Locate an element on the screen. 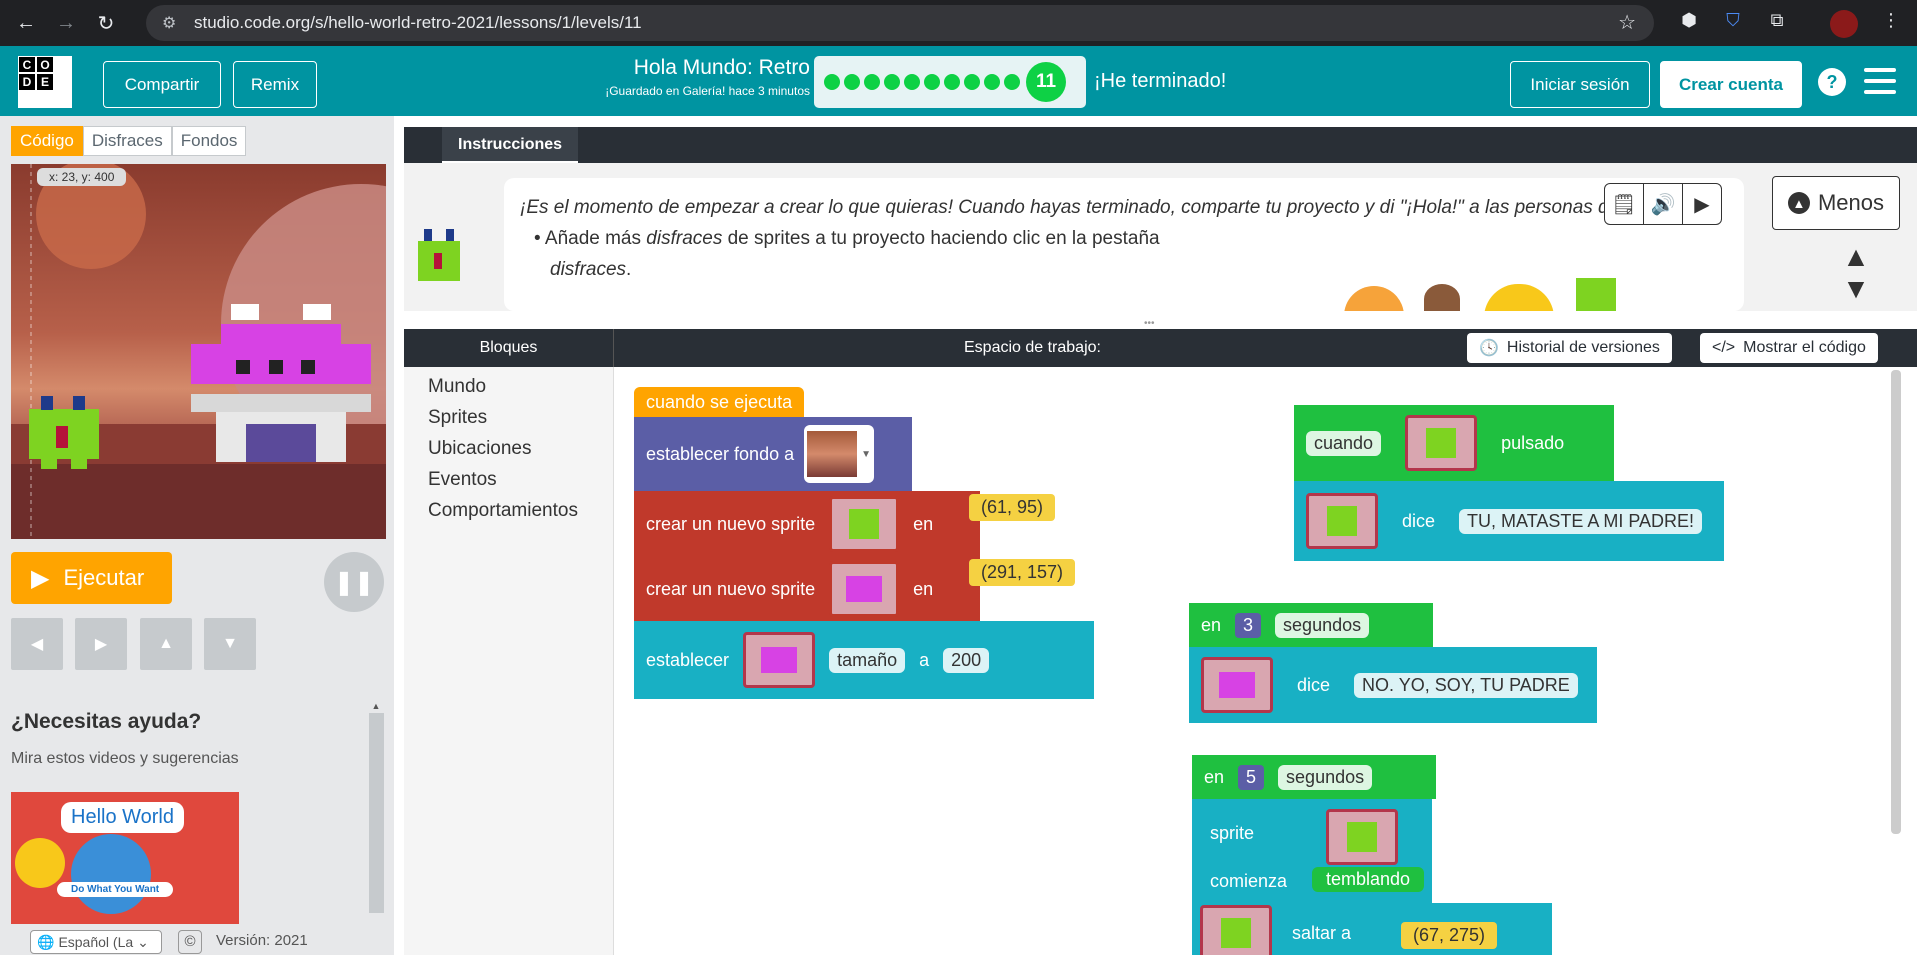 This screenshot has height=955, width=1917. tab-code: Código is located at coordinates (47, 141).